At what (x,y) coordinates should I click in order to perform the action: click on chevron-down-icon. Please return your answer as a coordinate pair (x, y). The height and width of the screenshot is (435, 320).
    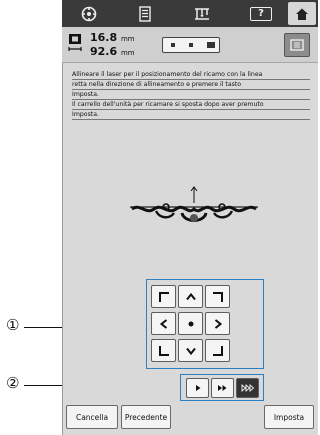
    Looking at the image, I should click on (190, 351).